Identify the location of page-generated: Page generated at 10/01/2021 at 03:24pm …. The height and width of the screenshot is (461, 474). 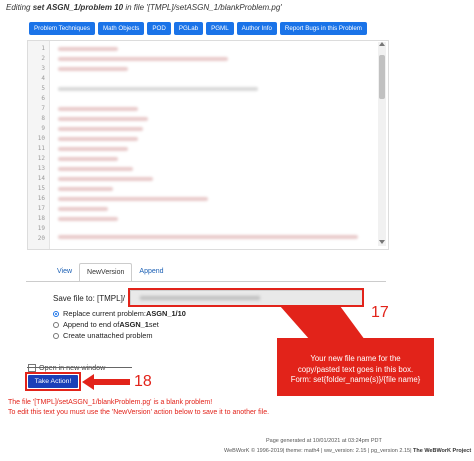
(324, 441).